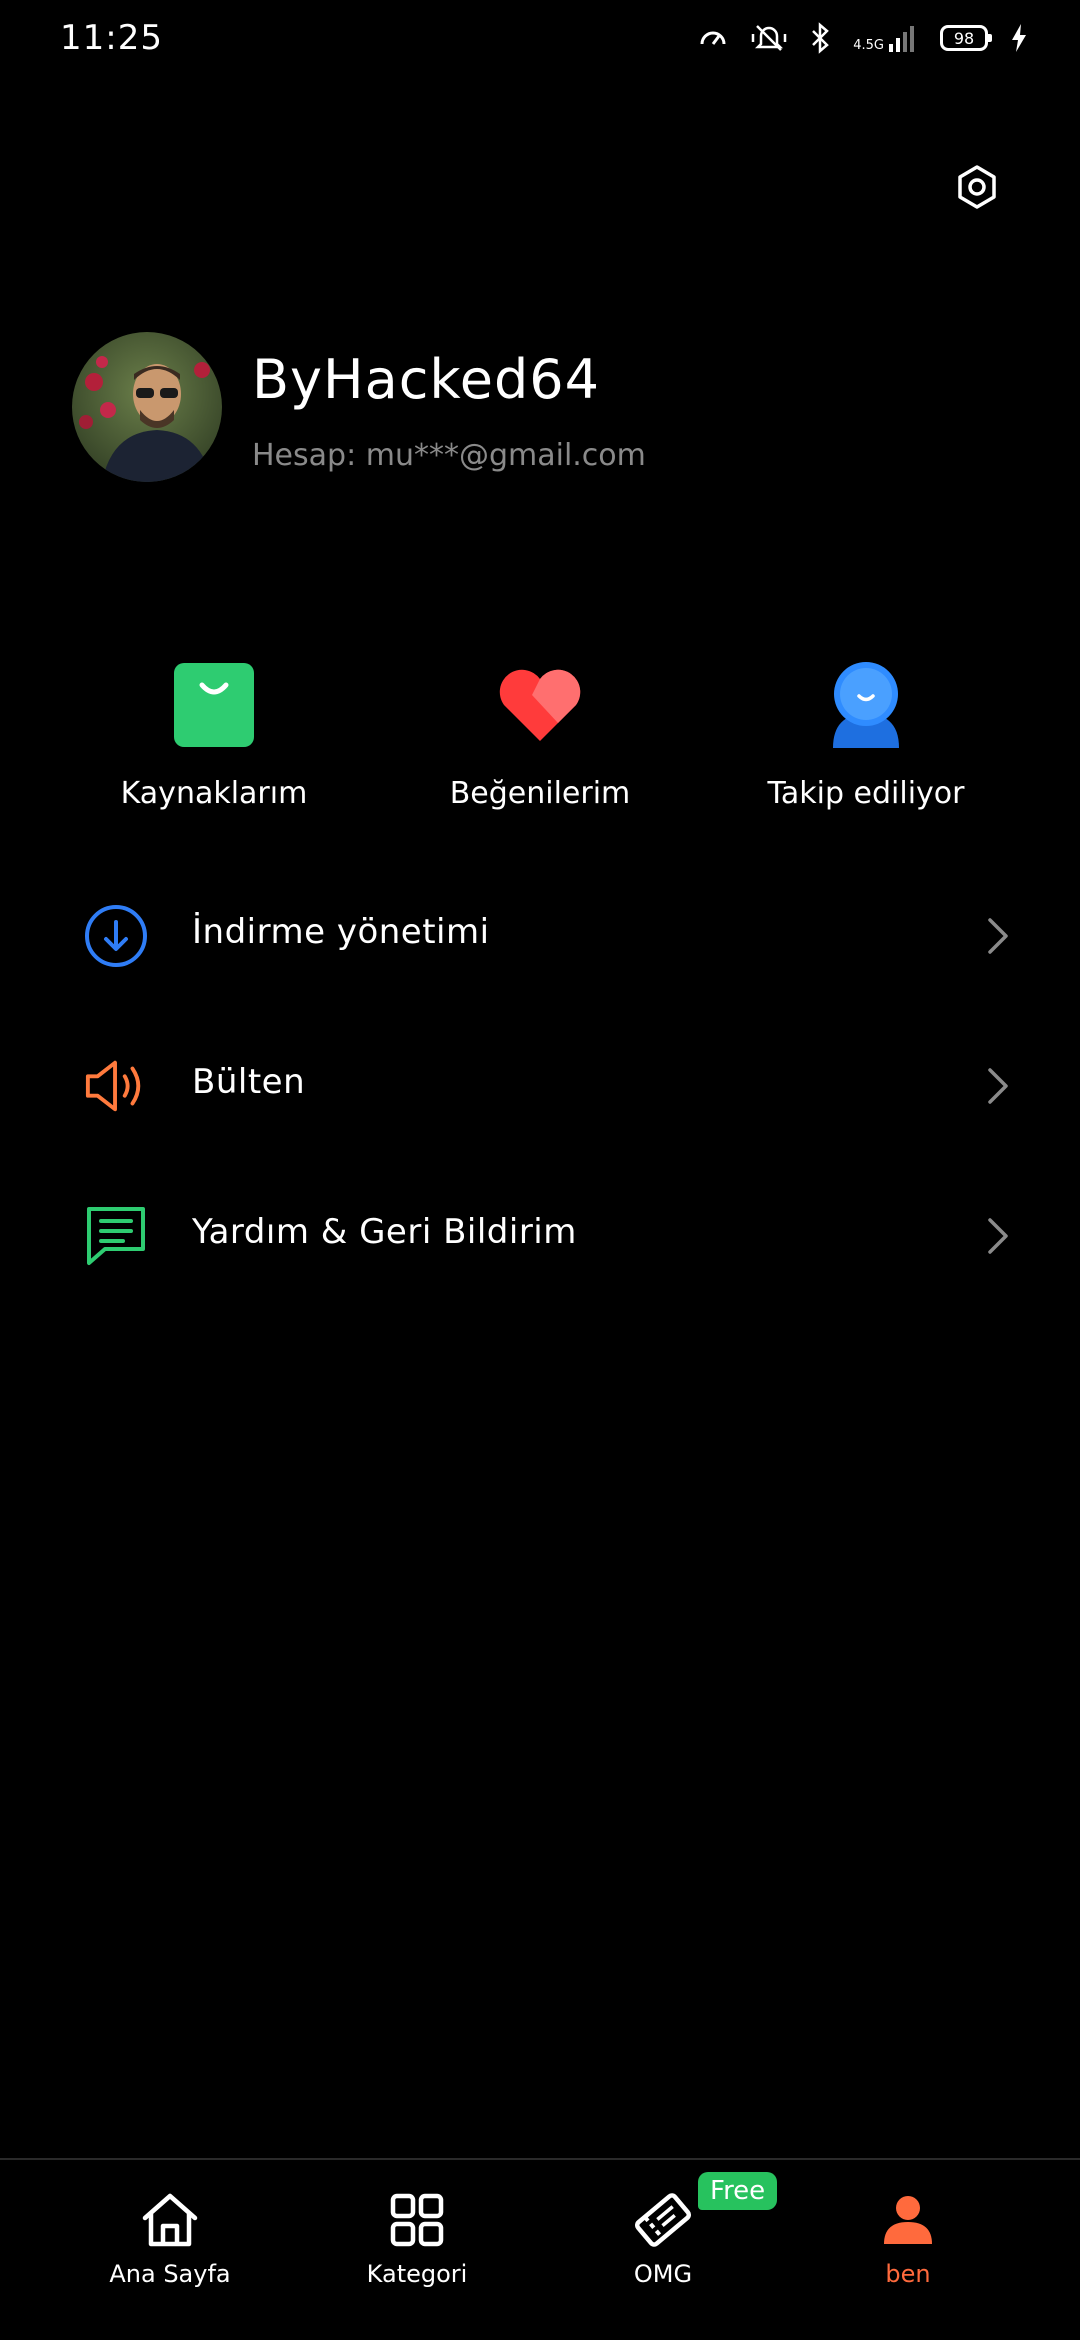 Image resolution: width=1080 pixels, height=2340 pixels. What do you see at coordinates (540, 1085) in the screenshot?
I see `menu-item-bulletin: Bülten` at bounding box center [540, 1085].